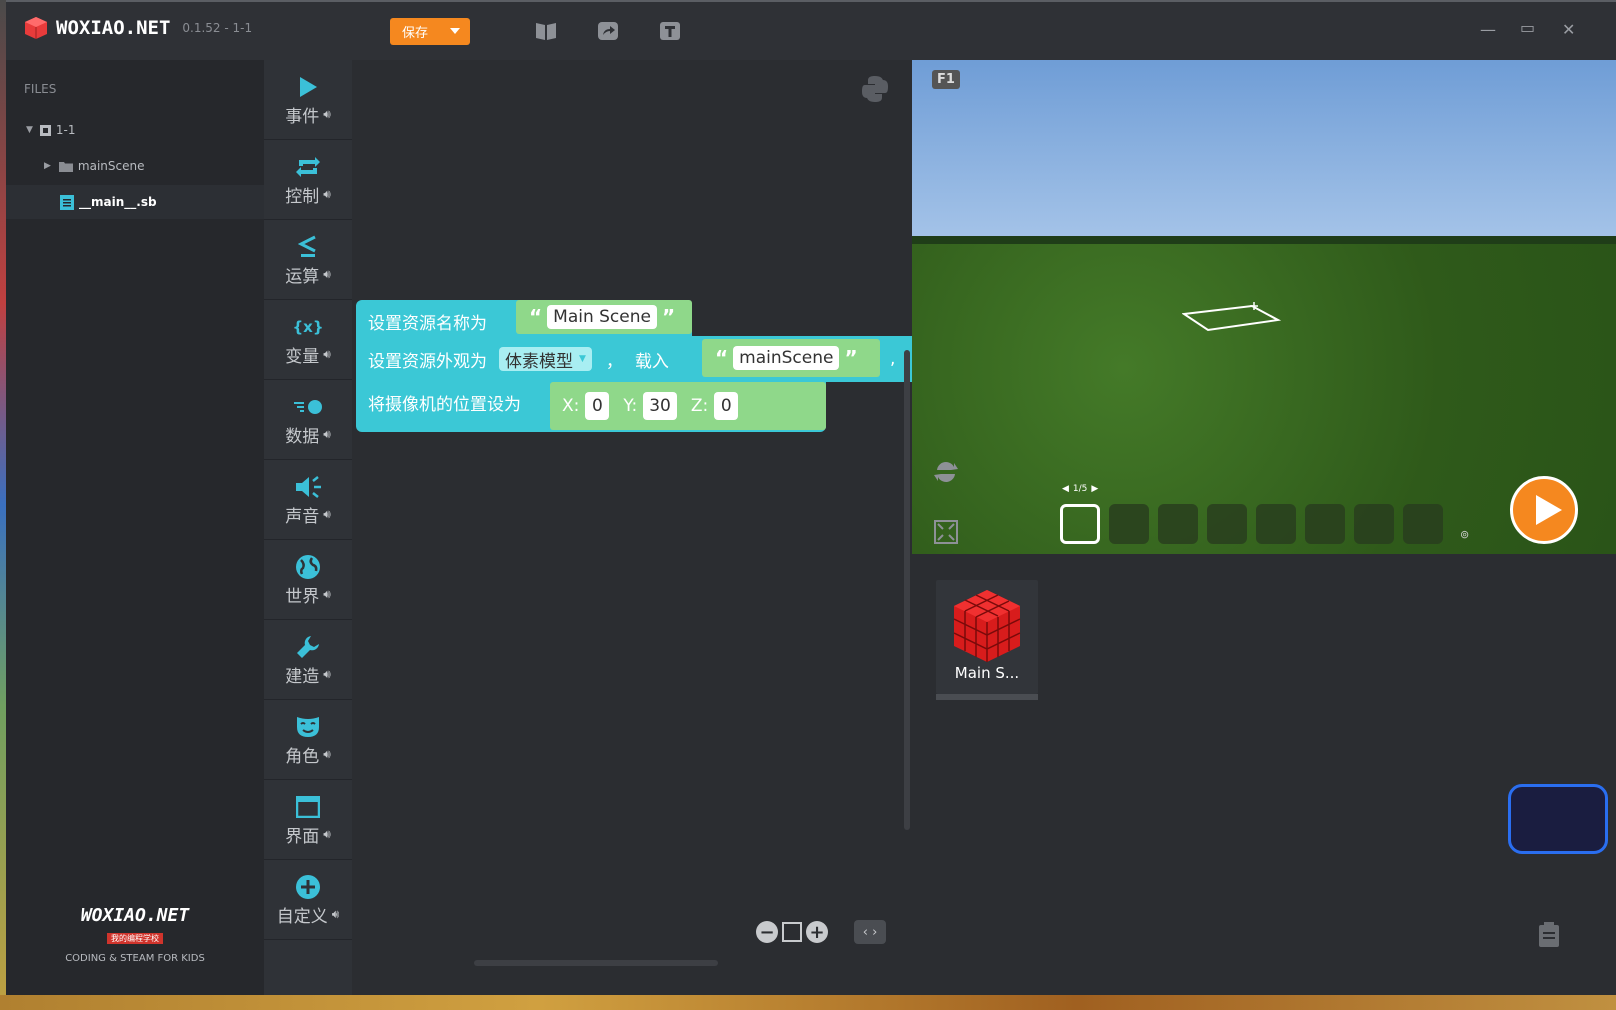 This screenshot has height=1010, width=1616. What do you see at coordinates (455, 31) in the screenshot?
I see `save-dropdown-icon` at bounding box center [455, 31].